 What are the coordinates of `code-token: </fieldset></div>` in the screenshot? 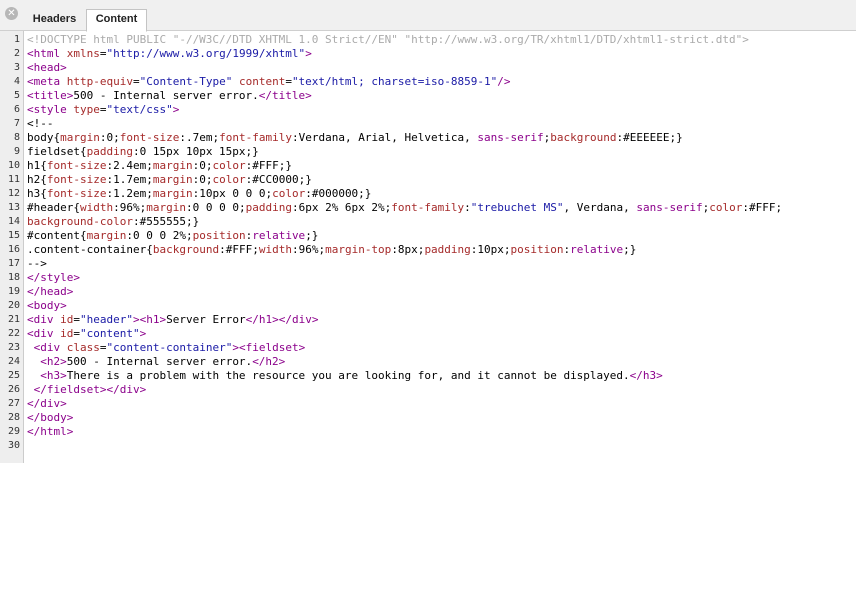 It's located at (90, 389).